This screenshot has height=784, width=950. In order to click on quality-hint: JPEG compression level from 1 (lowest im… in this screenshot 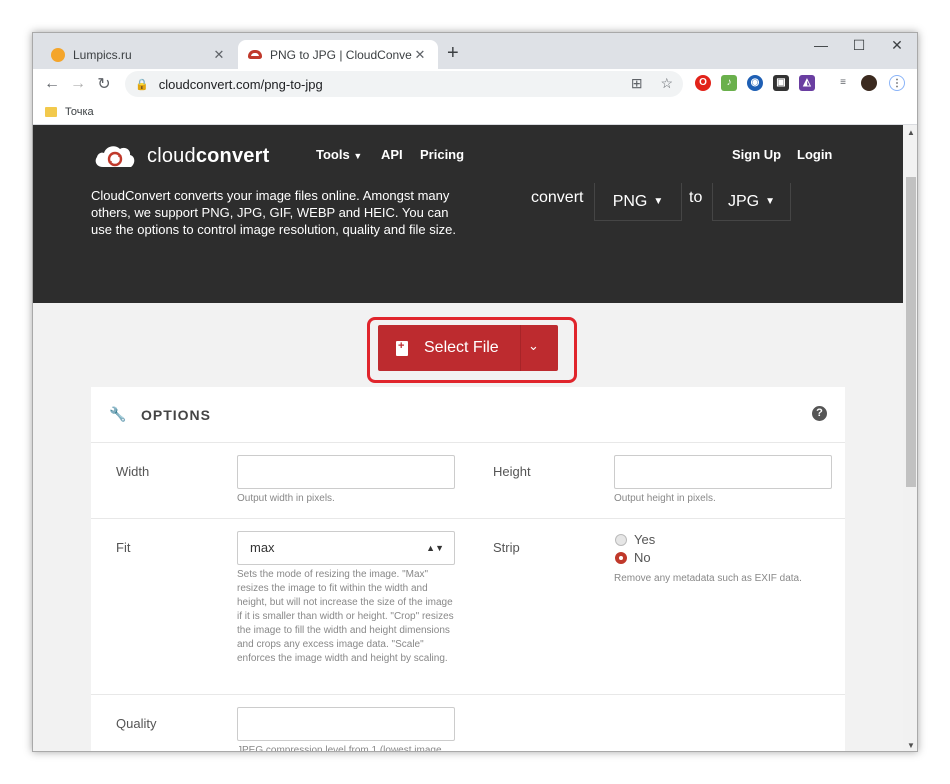, I will do `click(339, 748)`.